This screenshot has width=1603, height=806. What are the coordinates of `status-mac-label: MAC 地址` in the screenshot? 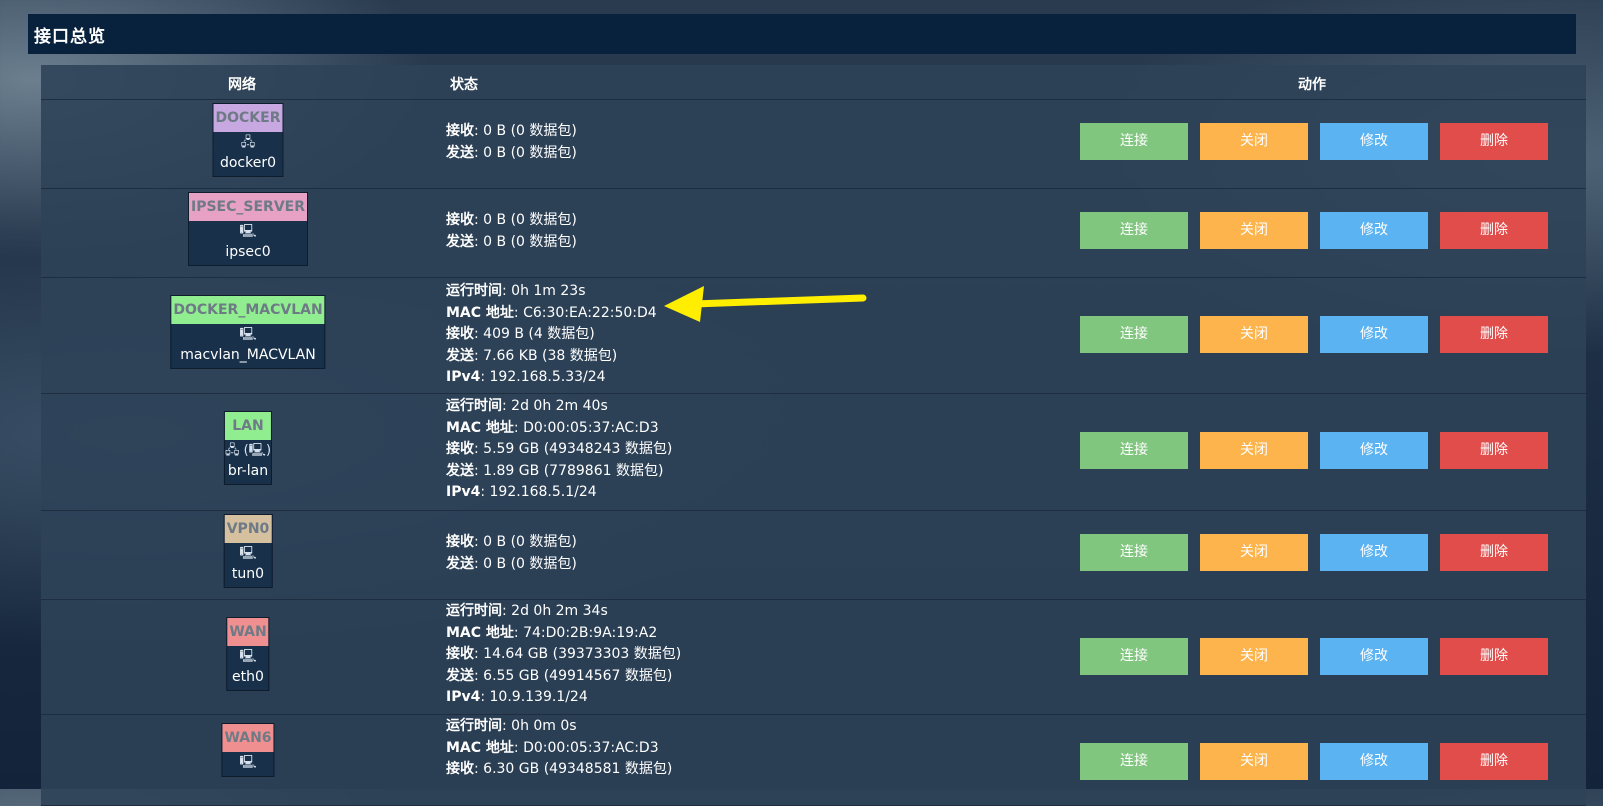 It's located at (480, 747).